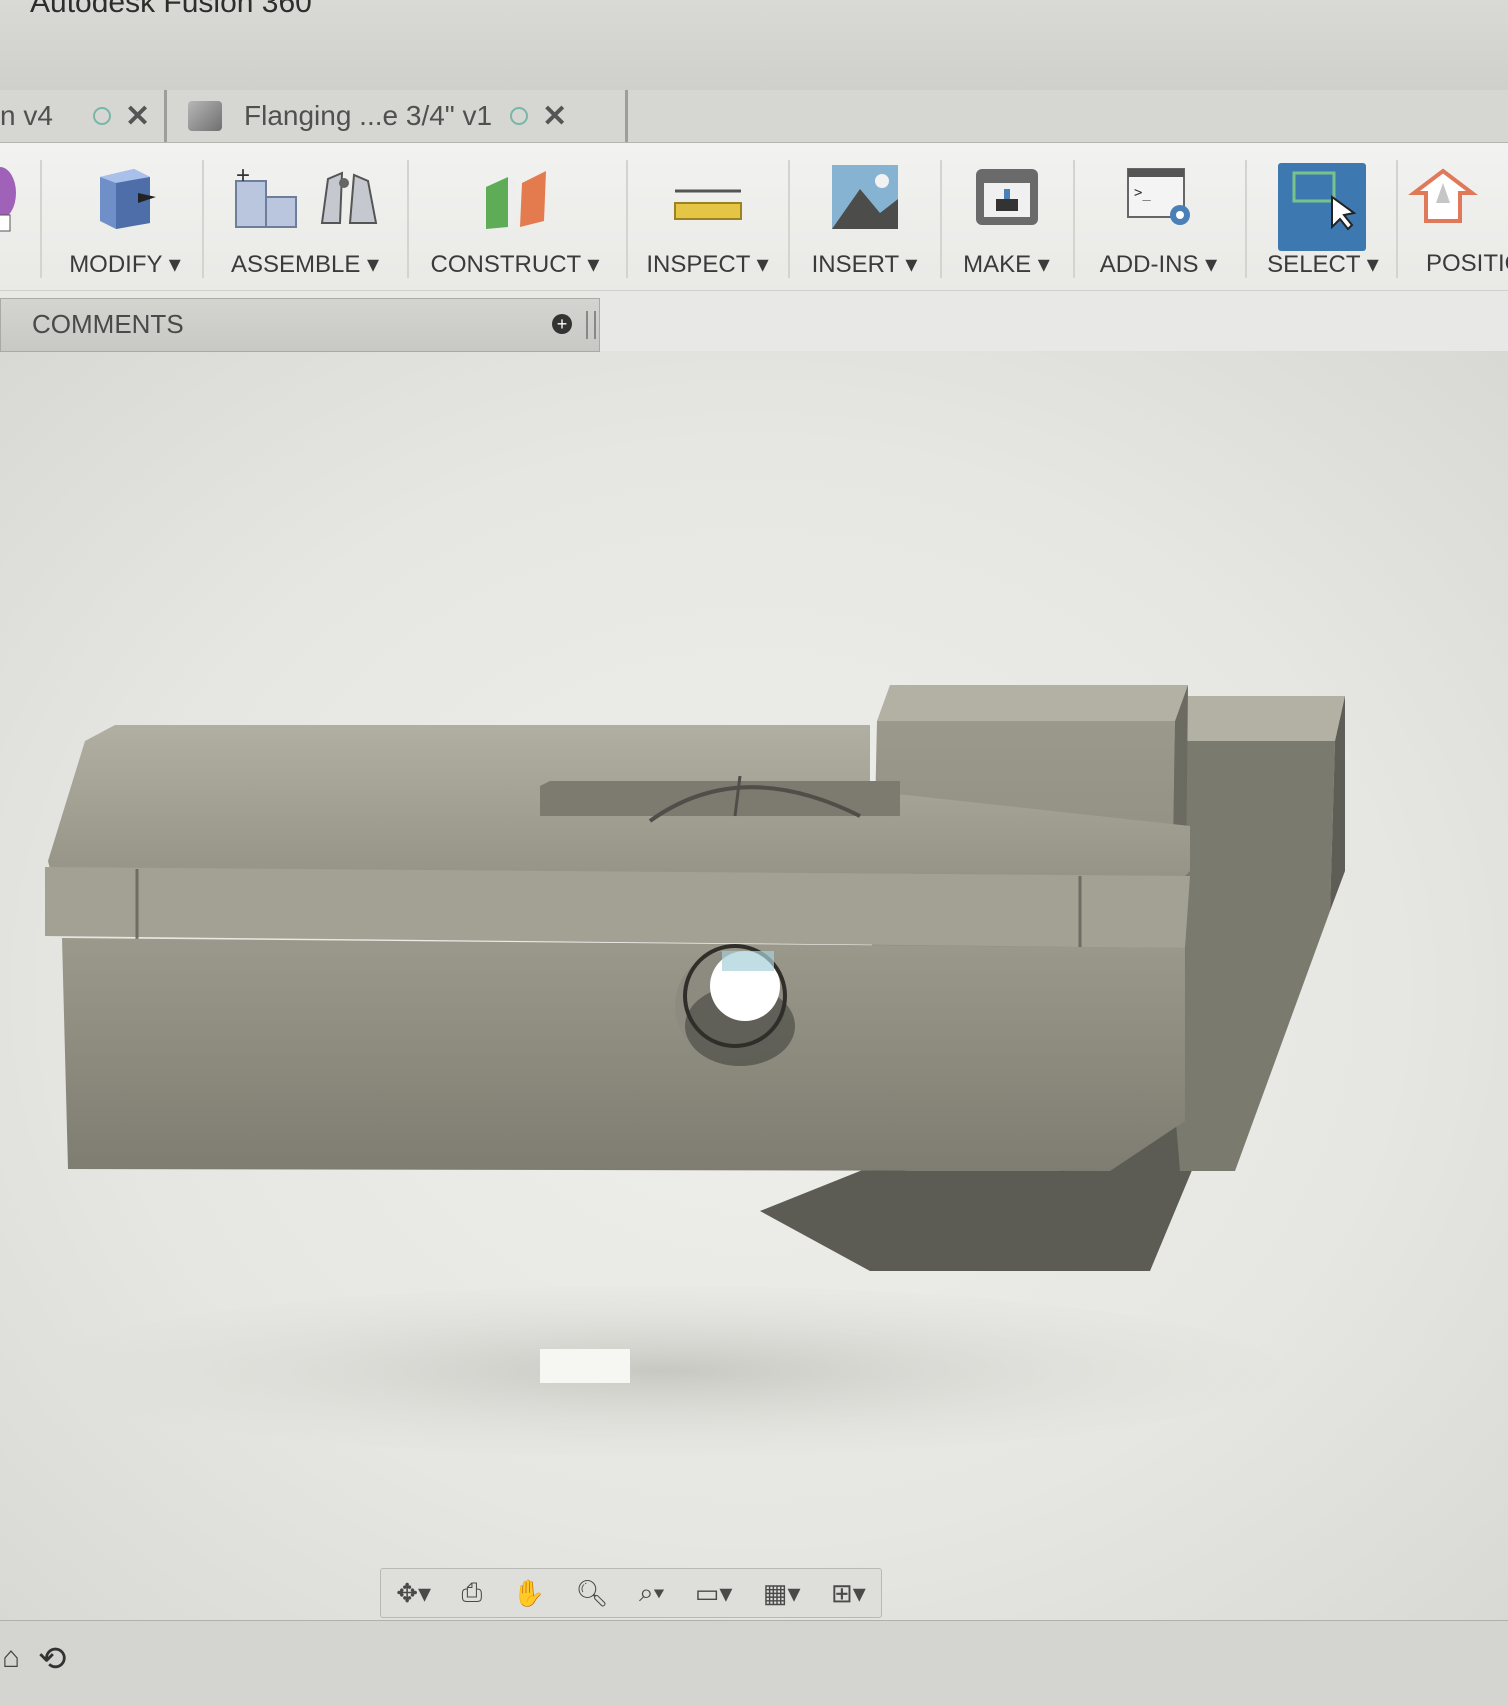 This screenshot has height=1706, width=1508. What do you see at coordinates (651, 1593) in the screenshot?
I see `fit-icon: ⌕▾` at bounding box center [651, 1593].